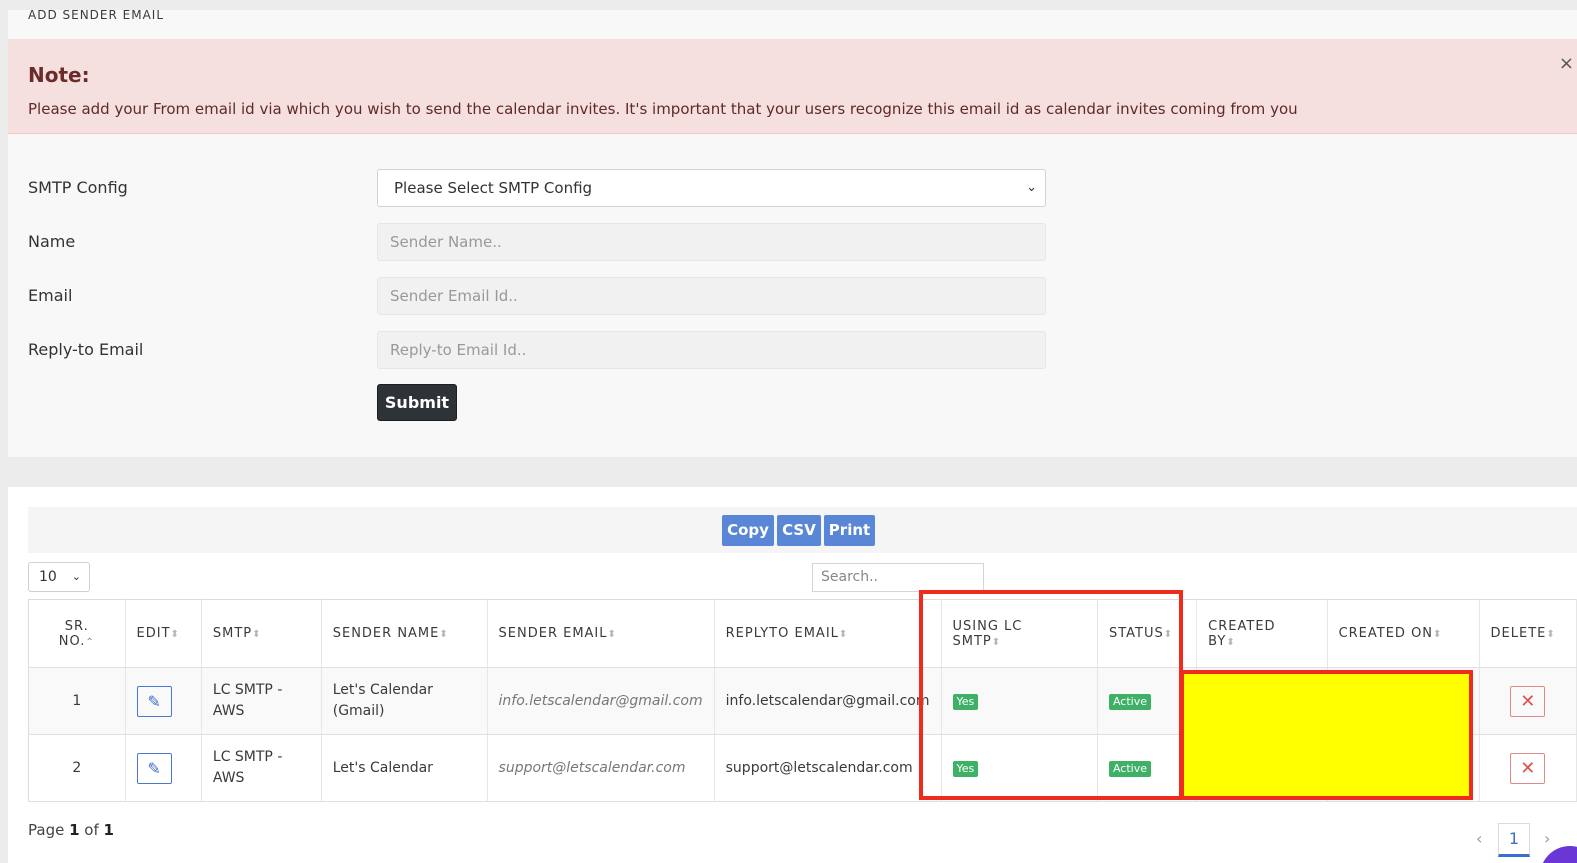  Describe the element at coordinates (417, 402) in the screenshot. I see `submit-button: Submit` at that location.